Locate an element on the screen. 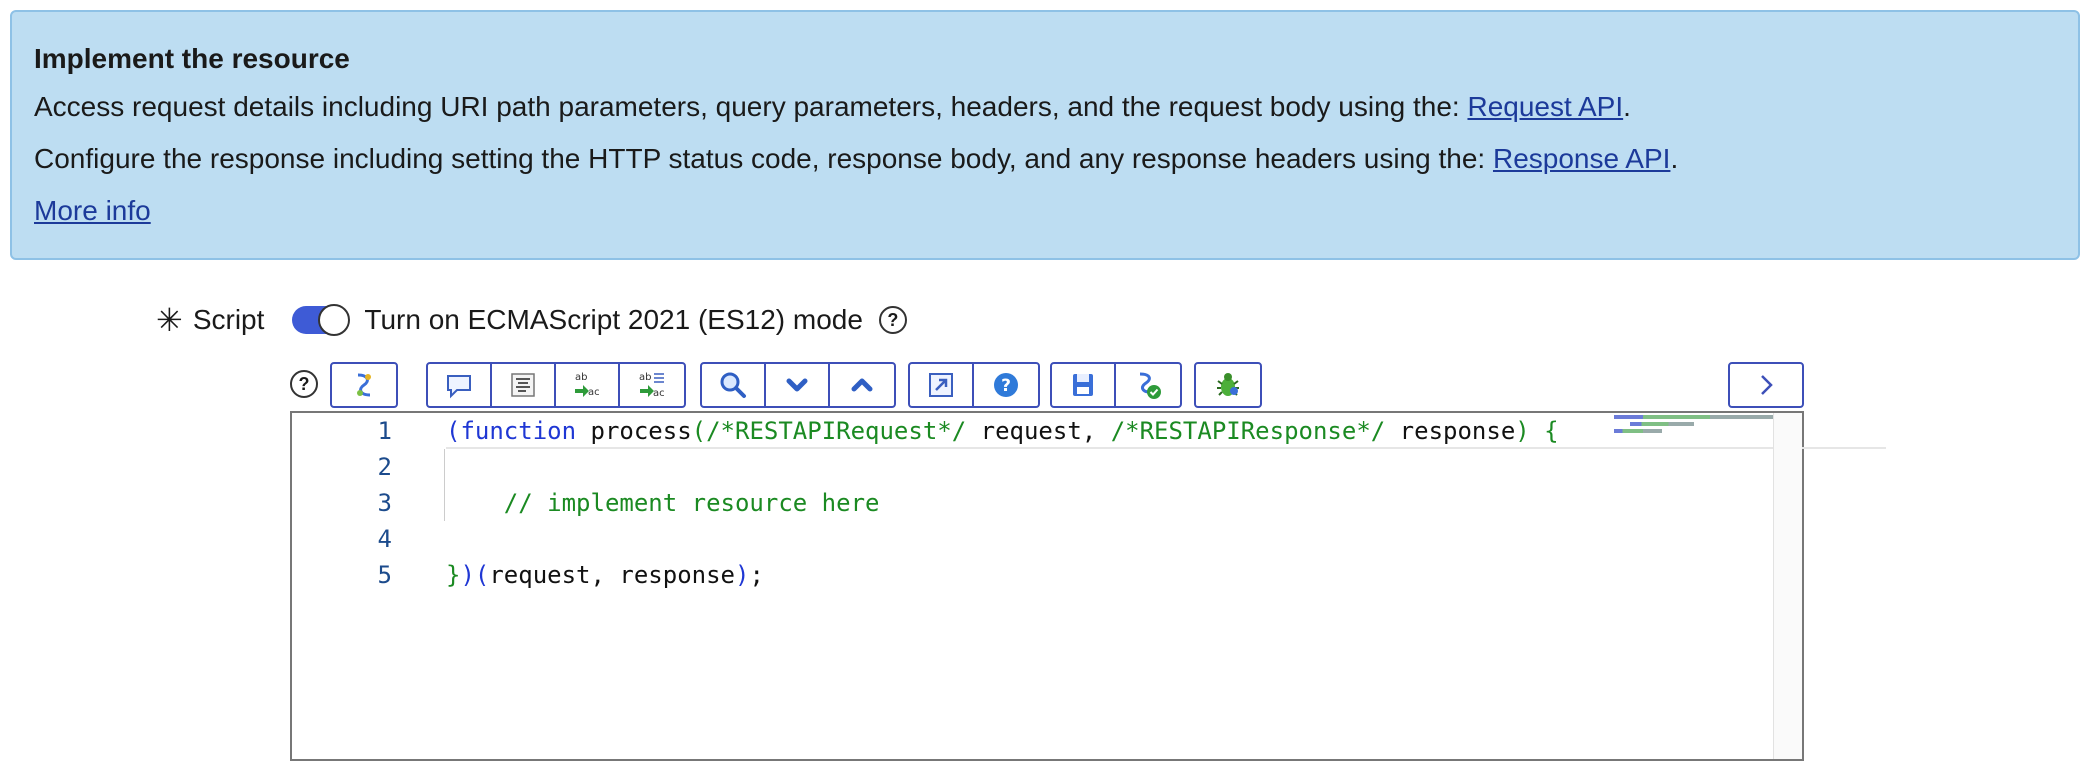 Image resolution: width=2088 pixels, height=784 pixels. toolbar-group-debug is located at coordinates (1228, 385).